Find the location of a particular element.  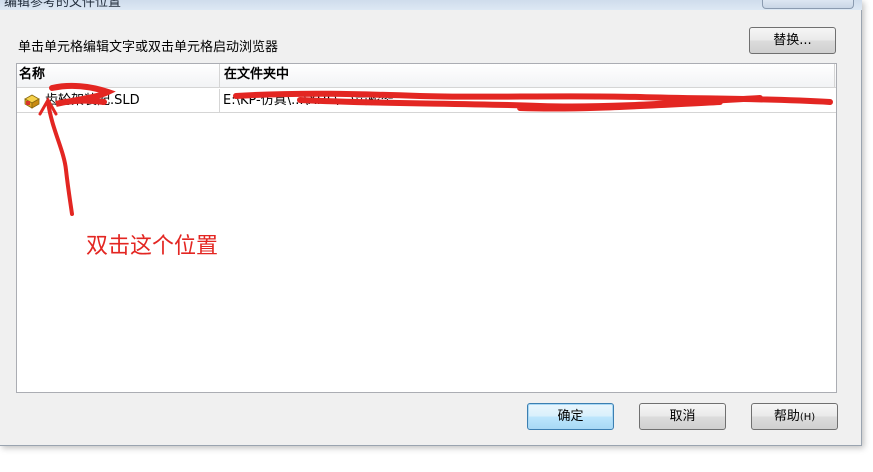

ok-button: 确定 is located at coordinates (570, 416).